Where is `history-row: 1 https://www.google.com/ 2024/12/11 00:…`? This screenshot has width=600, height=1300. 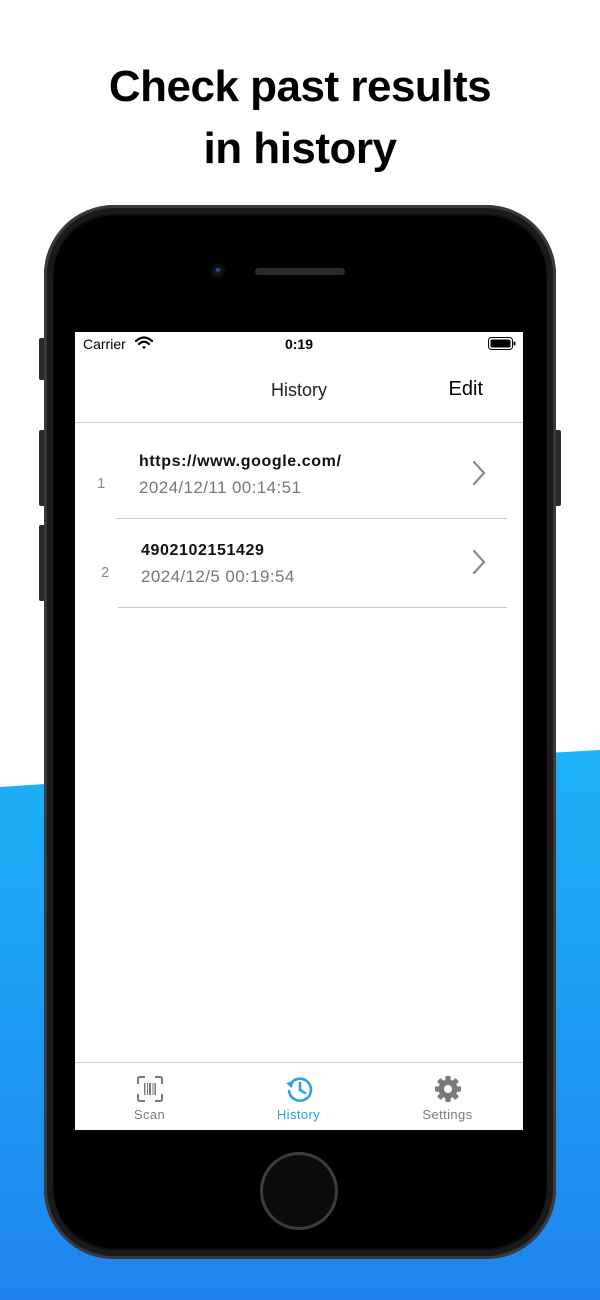
history-row: 1 https://www.google.com/ 2024/12/11 00:… is located at coordinates (299, 474).